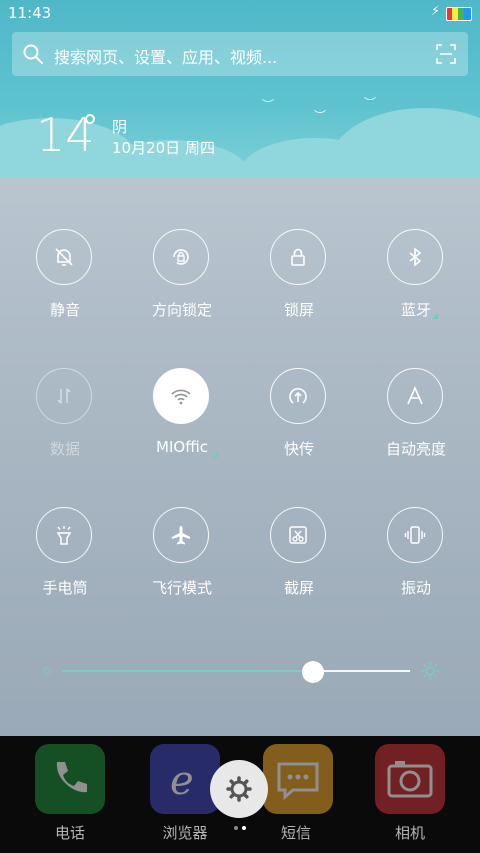 The height and width of the screenshot is (853, 480). What do you see at coordinates (415, 310) in the screenshot?
I see `toggle-label: 蓝牙` at bounding box center [415, 310].